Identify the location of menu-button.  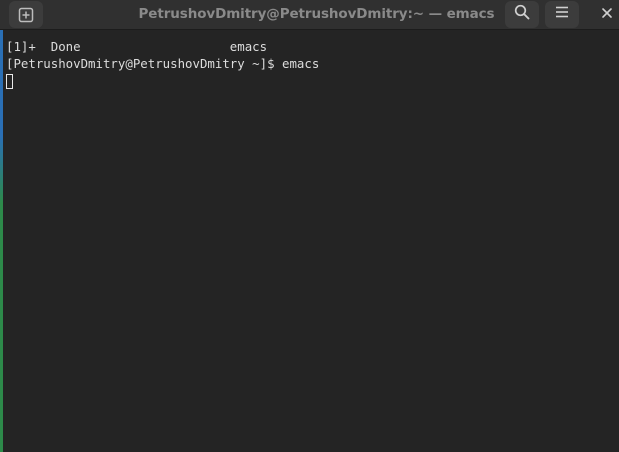
(562, 14).